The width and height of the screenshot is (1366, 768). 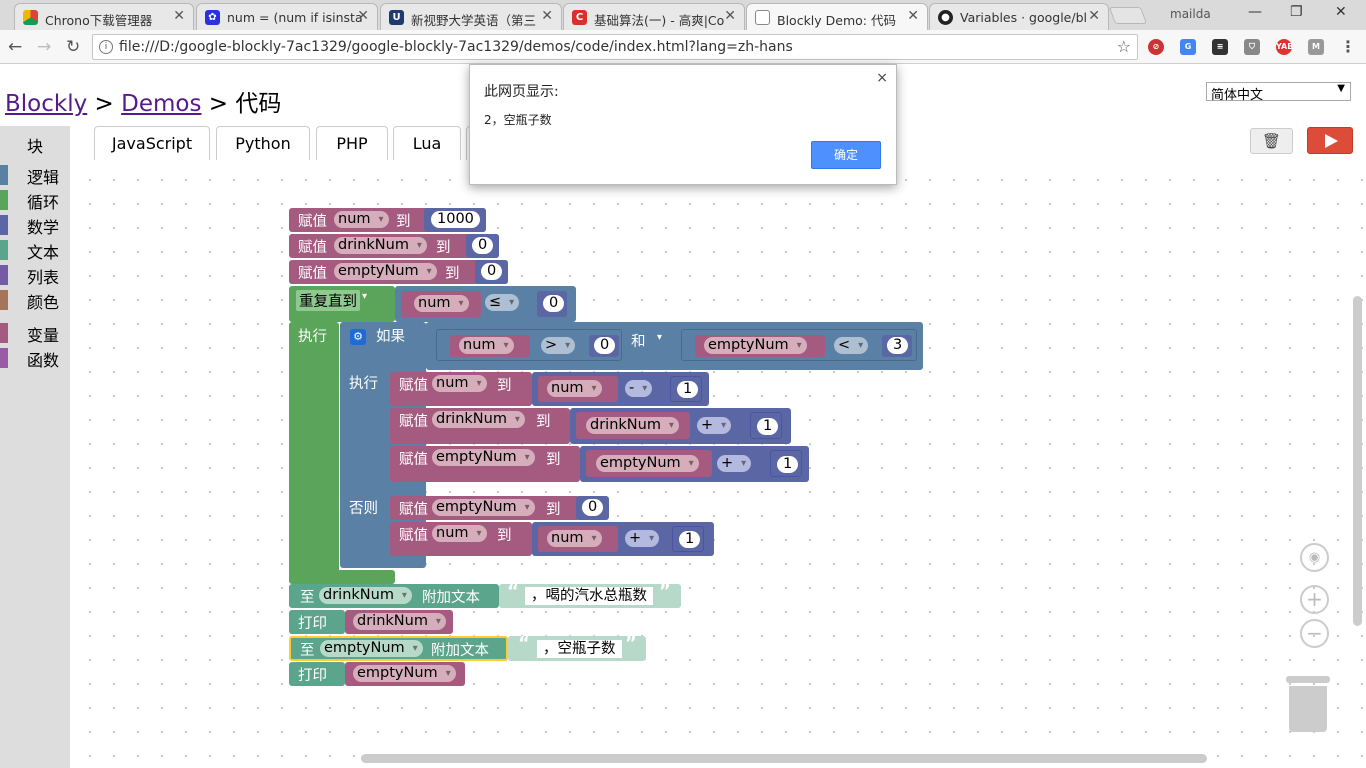 I want to click on category-variables: 变量, so click(x=35, y=333).